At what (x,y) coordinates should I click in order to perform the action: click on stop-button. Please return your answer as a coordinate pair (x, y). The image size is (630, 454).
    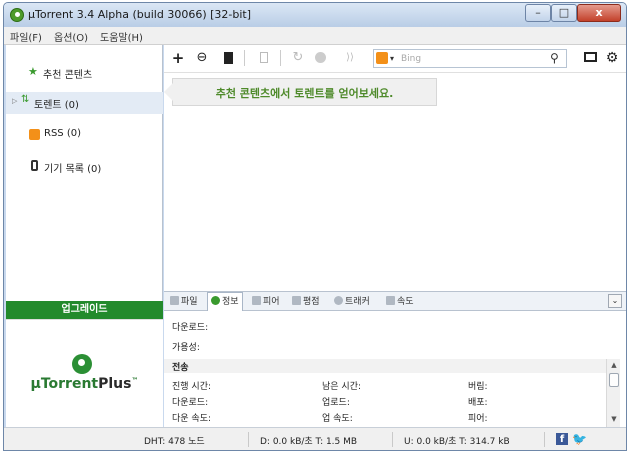
    Looking at the image, I should click on (320, 58).